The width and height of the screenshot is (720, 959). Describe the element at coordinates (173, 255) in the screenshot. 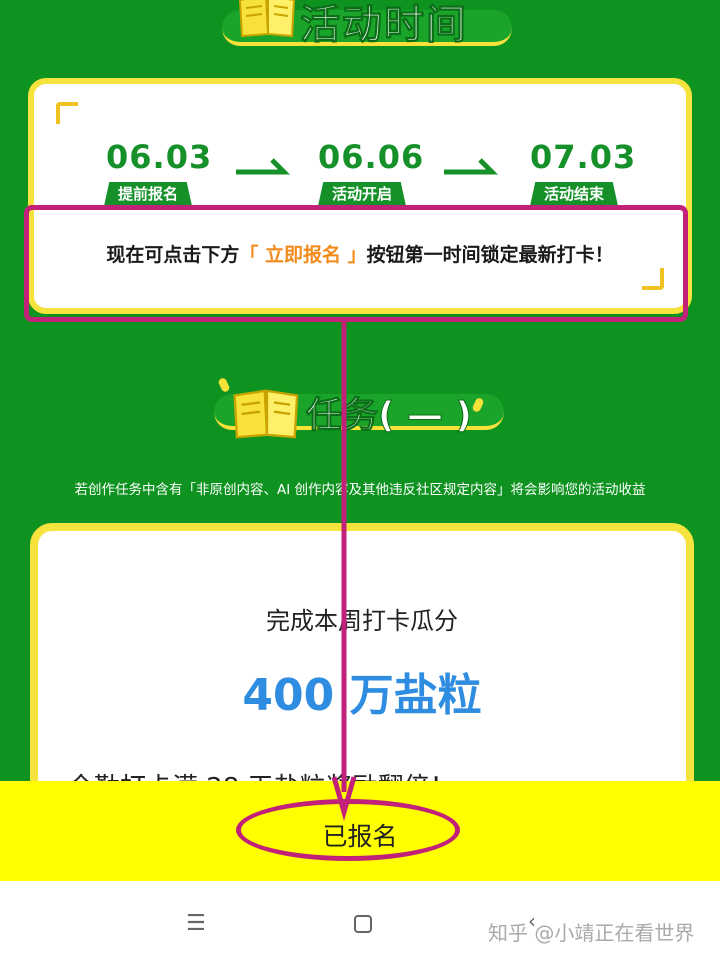

I see `notice-text: 现在可点击下方` at that location.